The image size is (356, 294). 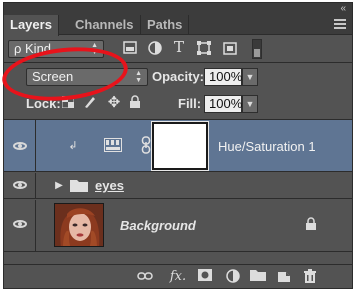 I want to click on layer-row-eyes-group: ▶ eyes, so click(x=178, y=186).